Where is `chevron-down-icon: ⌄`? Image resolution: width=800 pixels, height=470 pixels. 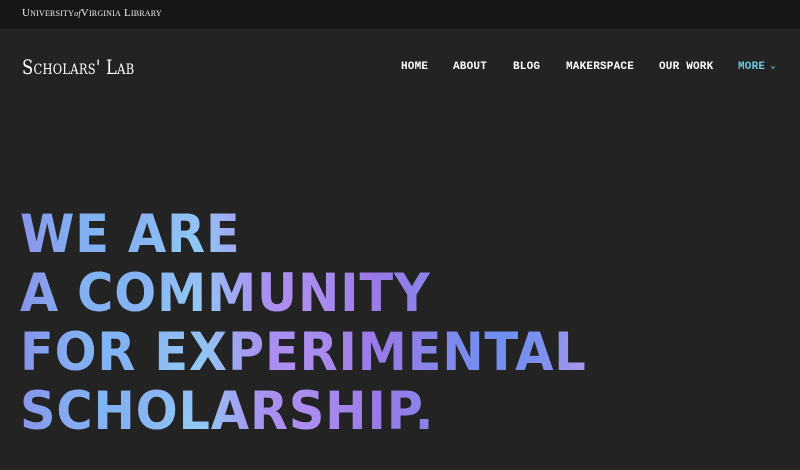
chevron-down-icon: ⌄ is located at coordinates (773, 66).